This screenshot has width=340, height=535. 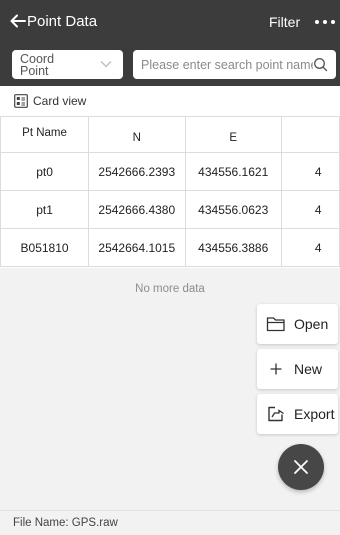 What do you see at coordinates (60, 101) in the screenshot?
I see `card-view-label: Card view` at bounding box center [60, 101].